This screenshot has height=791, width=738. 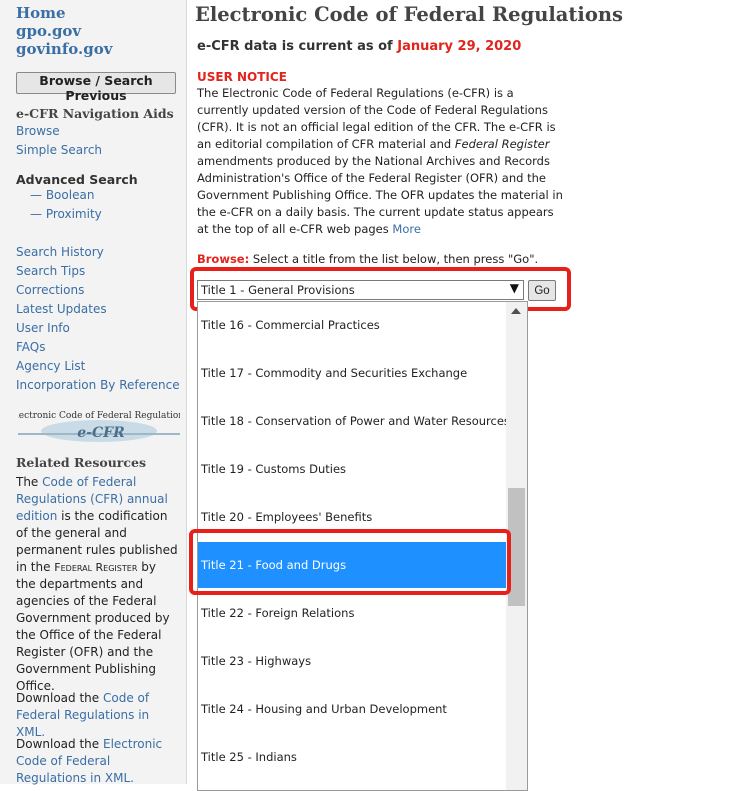 What do you see at coordinates (48, 31) in the screenshot?
I see `gpo-gov-link: gpo.gov` at bounding box center [48, 31].